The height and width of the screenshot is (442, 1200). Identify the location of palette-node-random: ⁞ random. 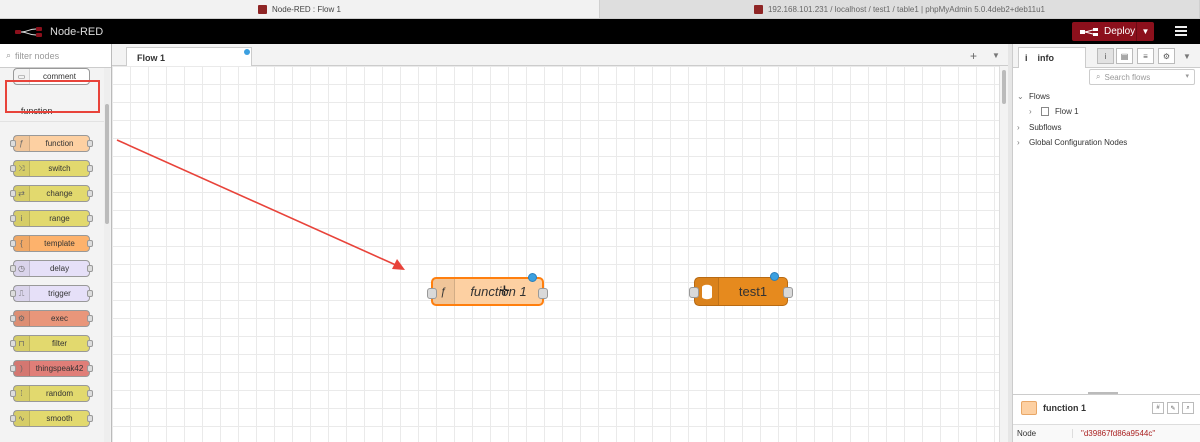
(51, 393).